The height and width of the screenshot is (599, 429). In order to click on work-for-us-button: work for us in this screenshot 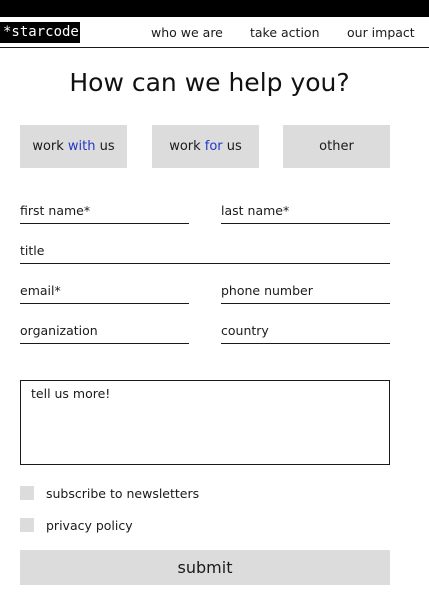, I will do `click(205, 146)`.